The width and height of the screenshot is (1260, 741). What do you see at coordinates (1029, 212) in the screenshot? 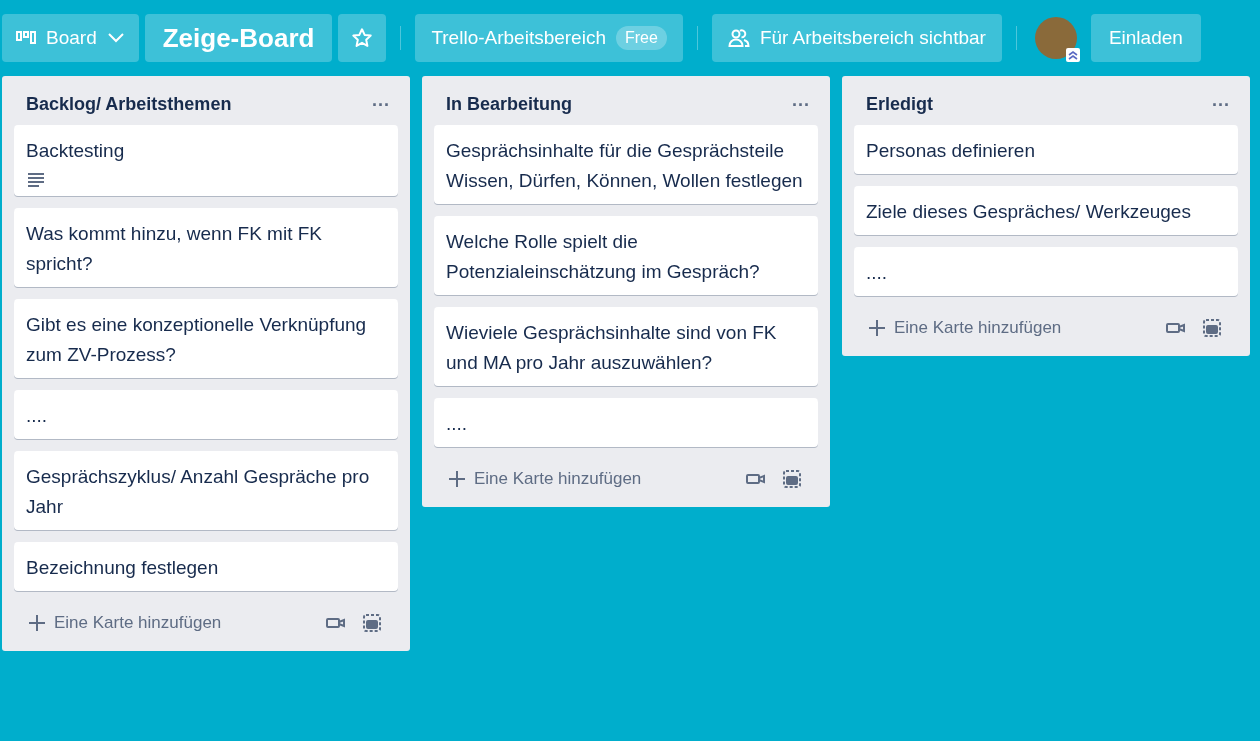
I see `card-title: Ziele dieses Gespräches/ Werkzeuges` at bounding box center [1029, 212].